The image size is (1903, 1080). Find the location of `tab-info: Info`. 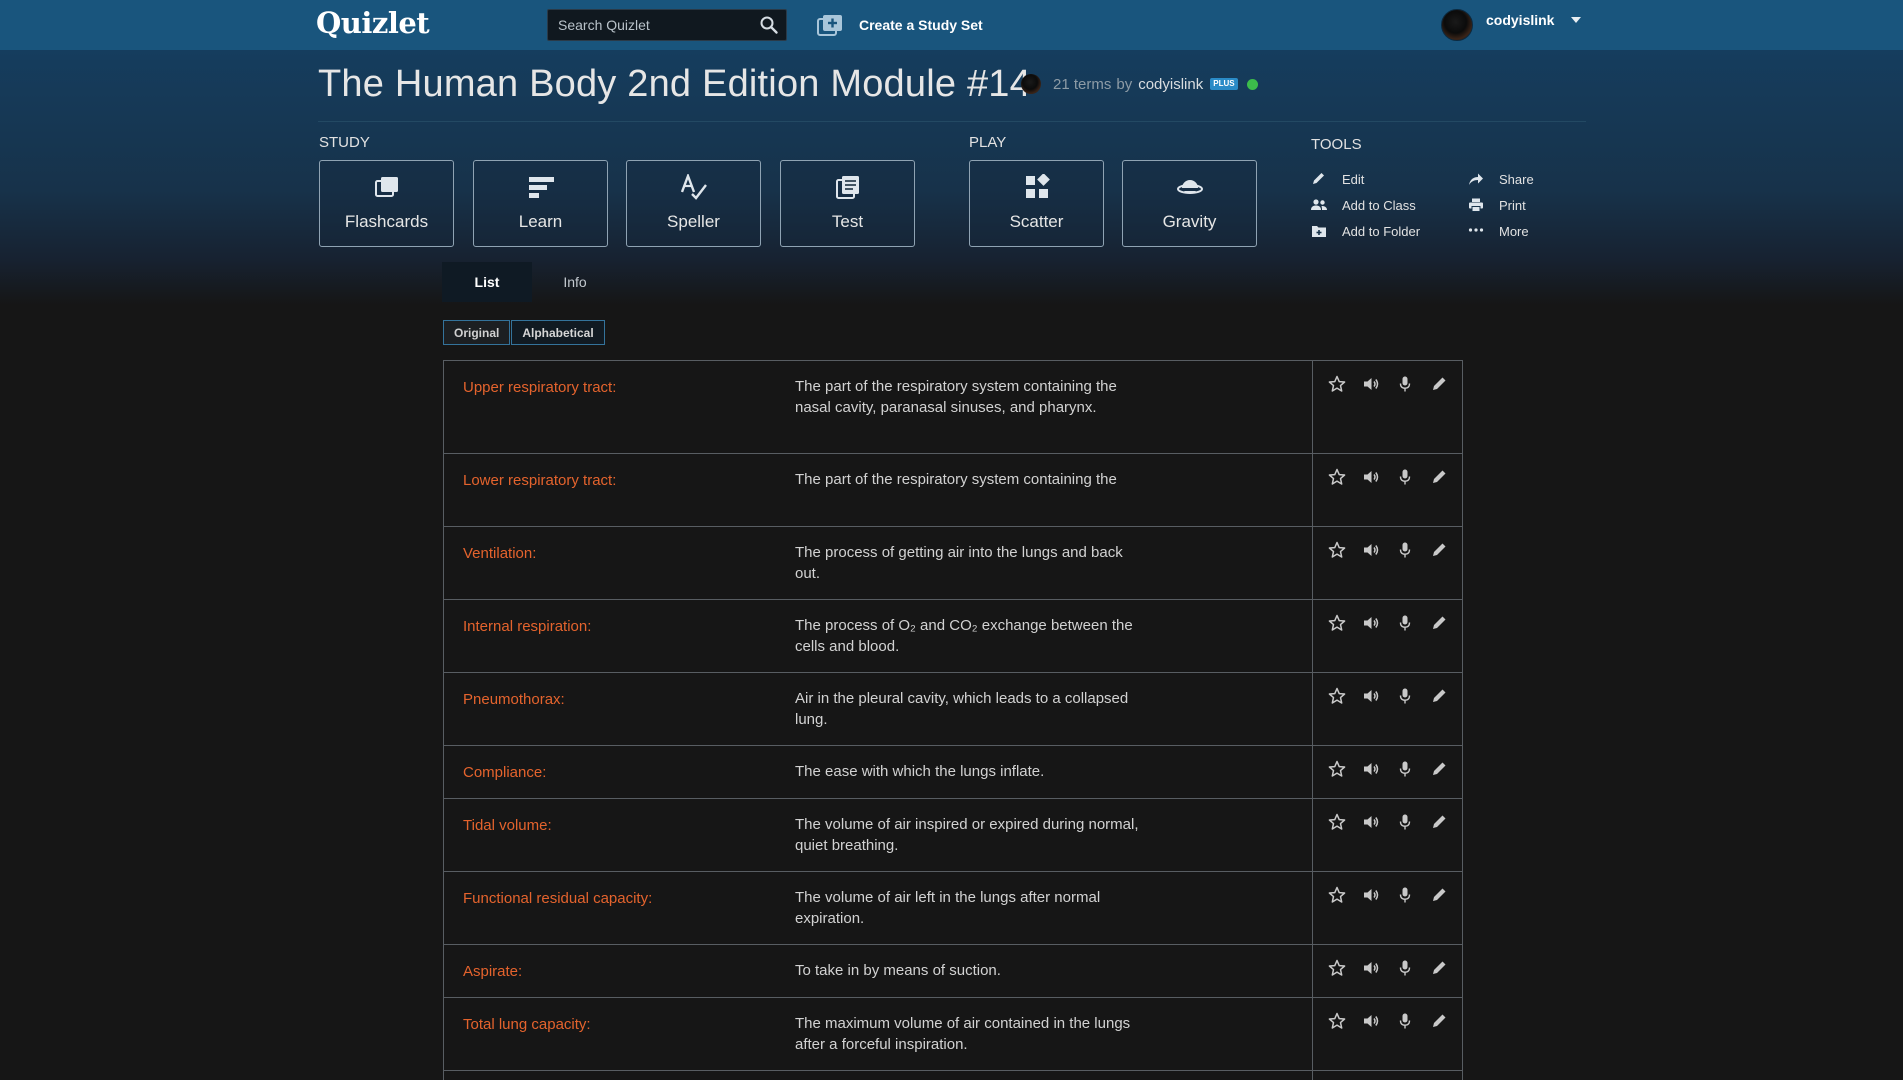

tab-info: Info is located at coordinates (575, 282).